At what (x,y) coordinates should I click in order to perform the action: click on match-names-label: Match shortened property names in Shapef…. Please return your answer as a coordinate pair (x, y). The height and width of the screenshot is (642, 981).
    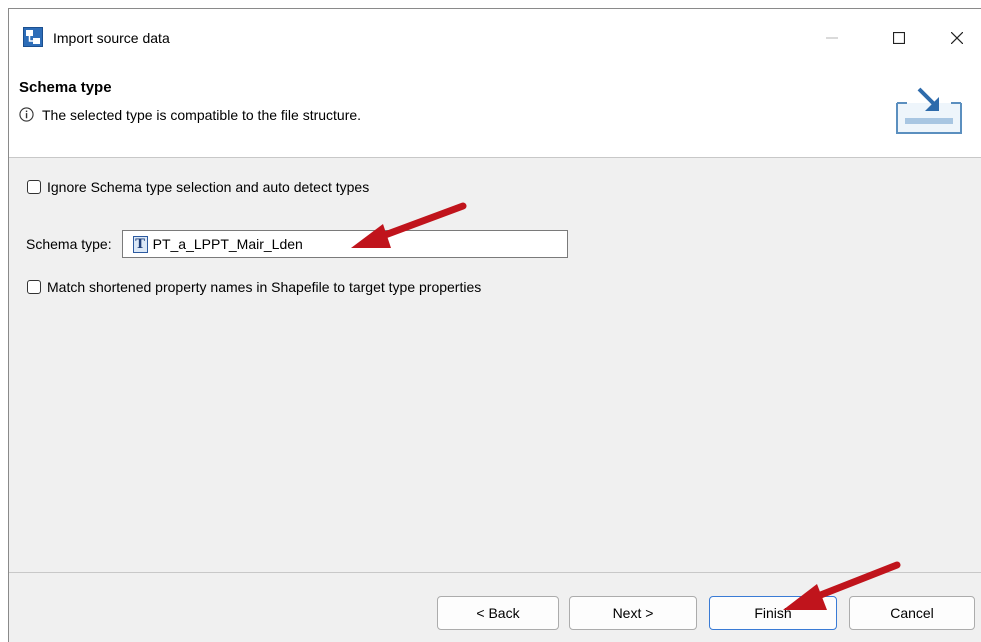
    Looking at the image, I should click on (264, 287).